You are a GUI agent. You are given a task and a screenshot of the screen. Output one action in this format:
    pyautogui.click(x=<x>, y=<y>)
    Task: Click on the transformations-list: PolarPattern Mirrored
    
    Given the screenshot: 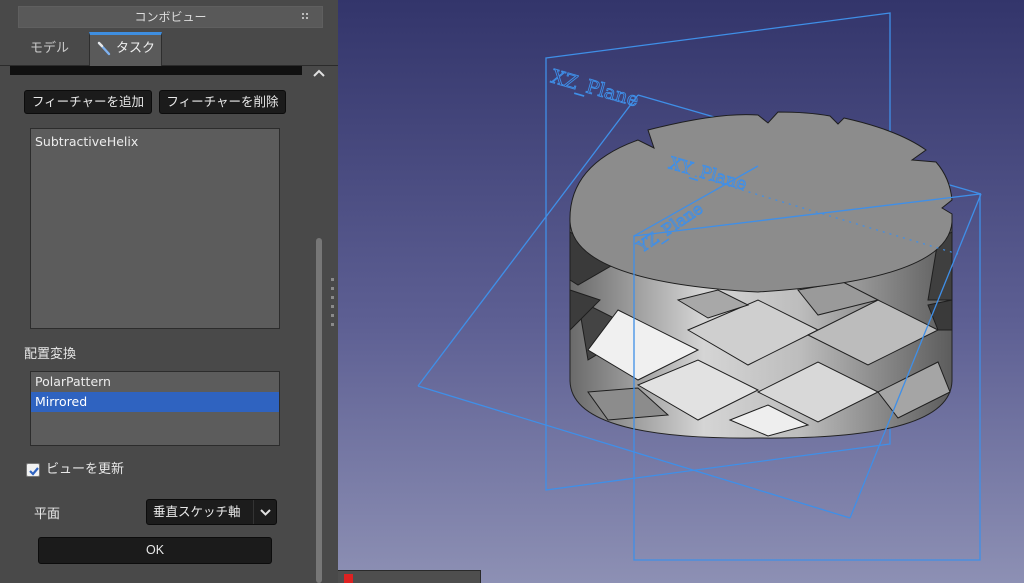 What is the action you would take?
    pyautogui.click(x=155, y=408)
    